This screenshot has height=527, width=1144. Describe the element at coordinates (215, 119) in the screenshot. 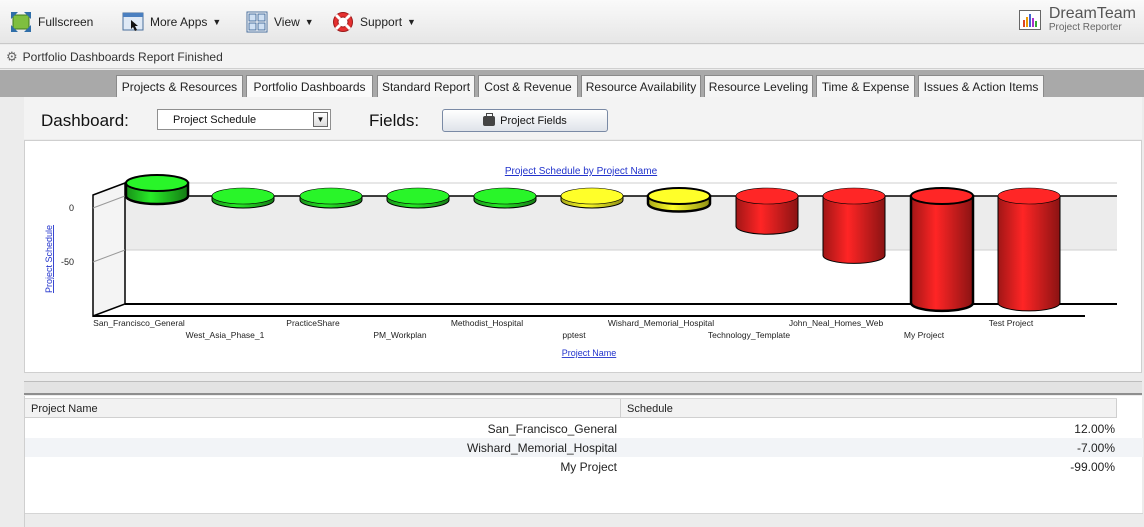

I see `dashboard-select-value: Project Schedule` at that location.